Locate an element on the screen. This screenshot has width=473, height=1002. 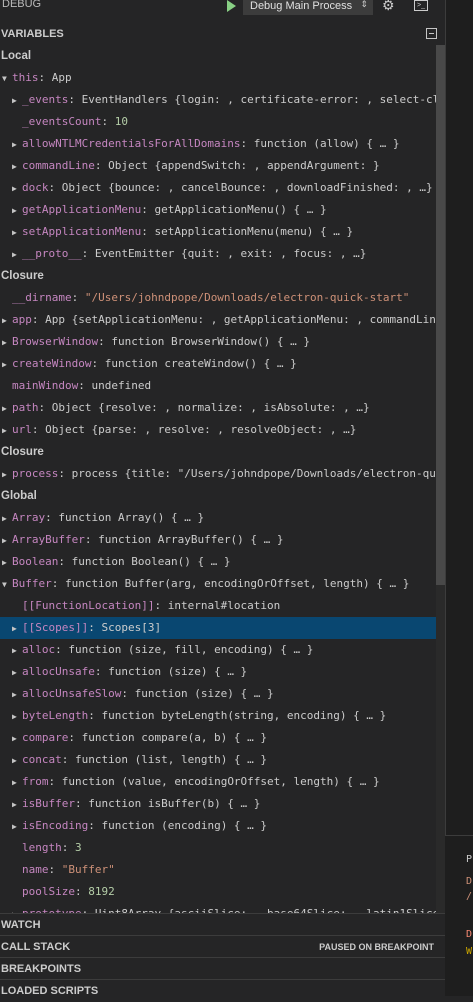
variable-row: ▼ this: App is located at coordinates (218, 78).